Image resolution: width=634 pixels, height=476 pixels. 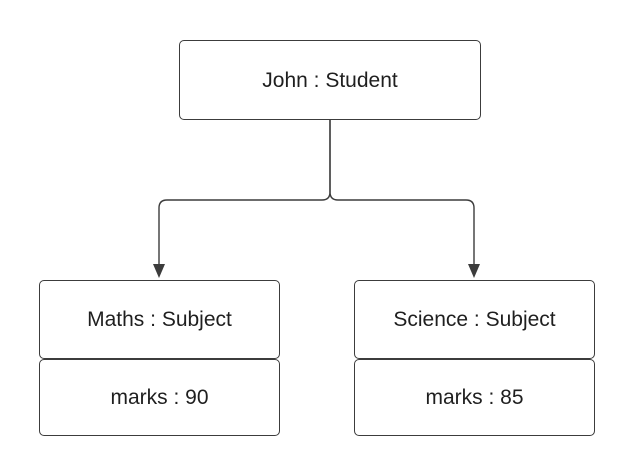 I want to click on maths-marks-label: marks : 90, so click(x=159, y=397).